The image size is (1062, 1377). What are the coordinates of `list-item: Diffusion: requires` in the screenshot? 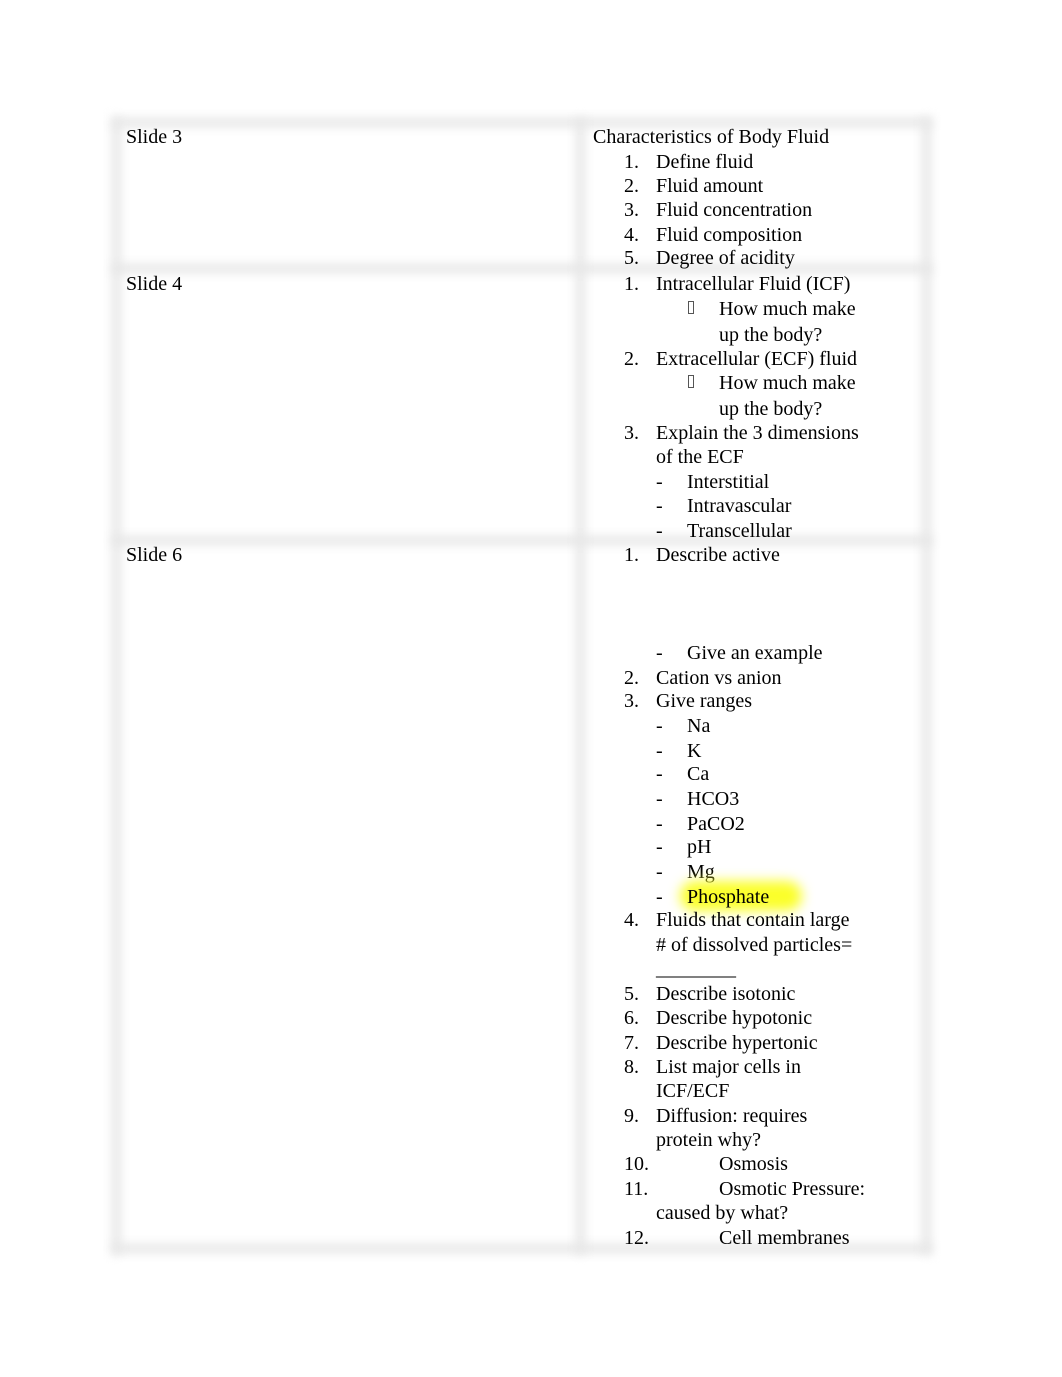 It's located at (732, 1116).